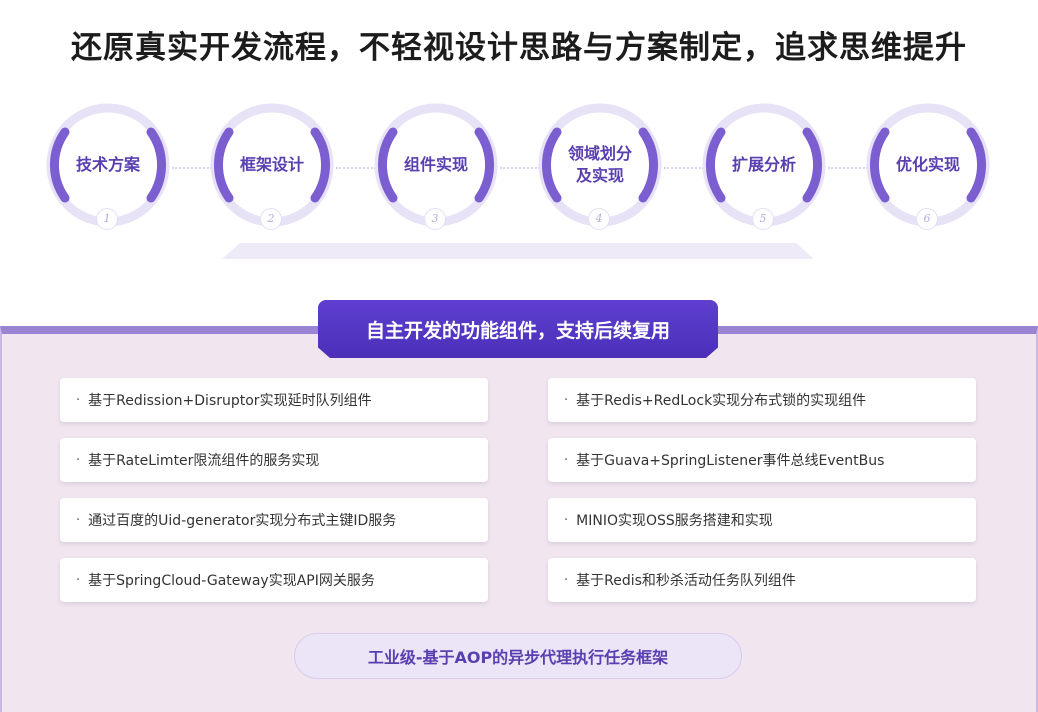 The image size is (1038, 712). I want to click on footer-framework-badge: 工业级-基于AOP的异步代理执行任务框架, so click(518, 656).